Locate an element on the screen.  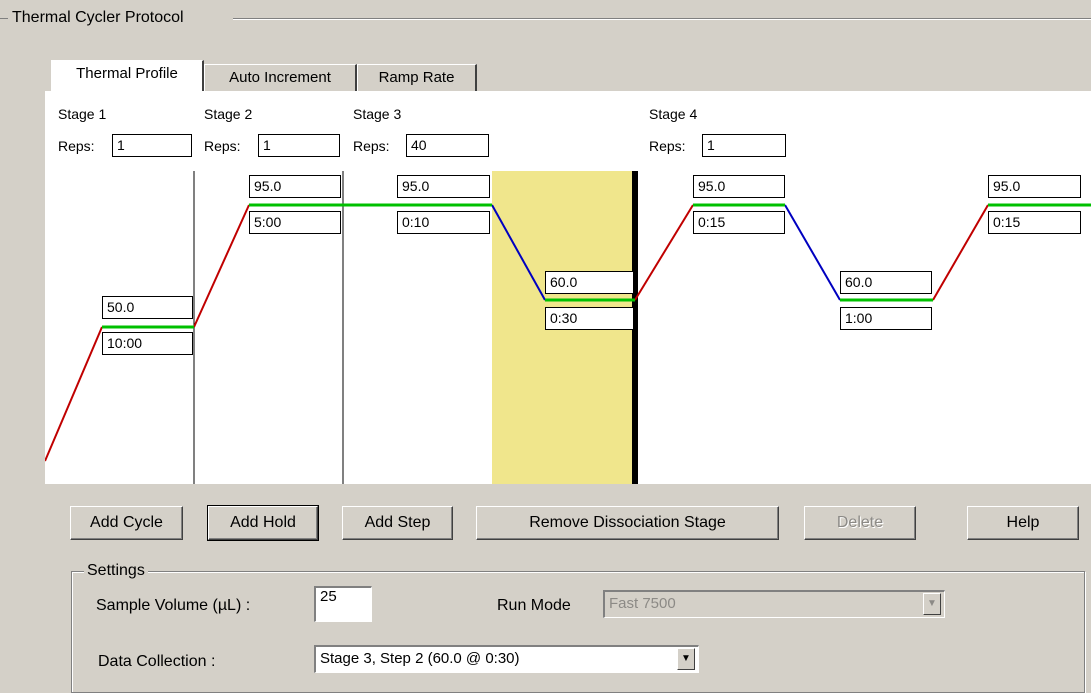
stage-2-reps-input: 1 is located at coordinates (299, 145).